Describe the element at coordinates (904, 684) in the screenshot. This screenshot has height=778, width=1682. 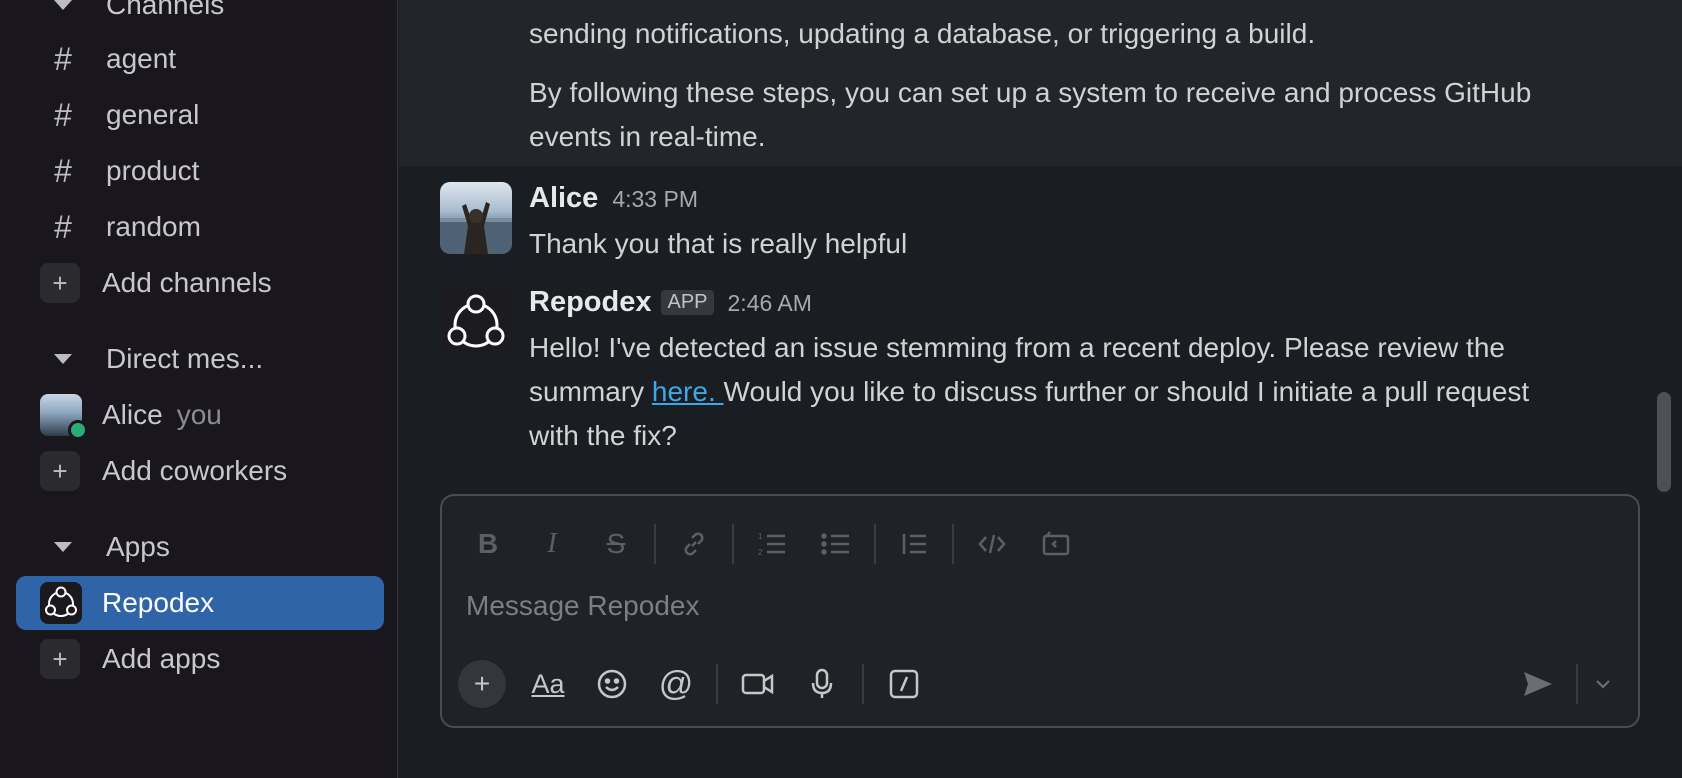
I see `slash-command-icon` at that location.